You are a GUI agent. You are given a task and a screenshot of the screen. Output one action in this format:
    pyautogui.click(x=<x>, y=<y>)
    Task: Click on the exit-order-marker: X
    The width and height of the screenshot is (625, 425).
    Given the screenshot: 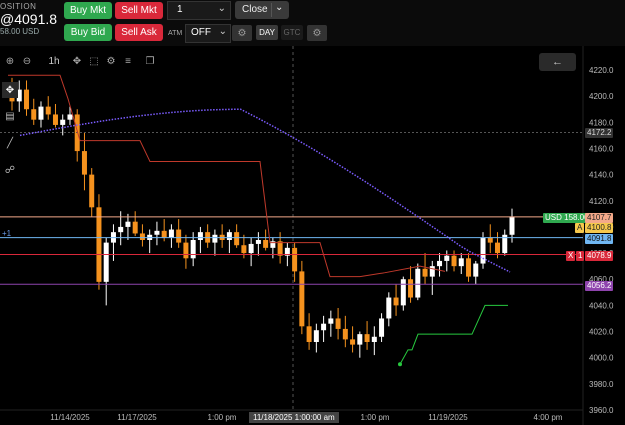 What is the action you would take?
    pyautogui.click(x=571, y=256)
    